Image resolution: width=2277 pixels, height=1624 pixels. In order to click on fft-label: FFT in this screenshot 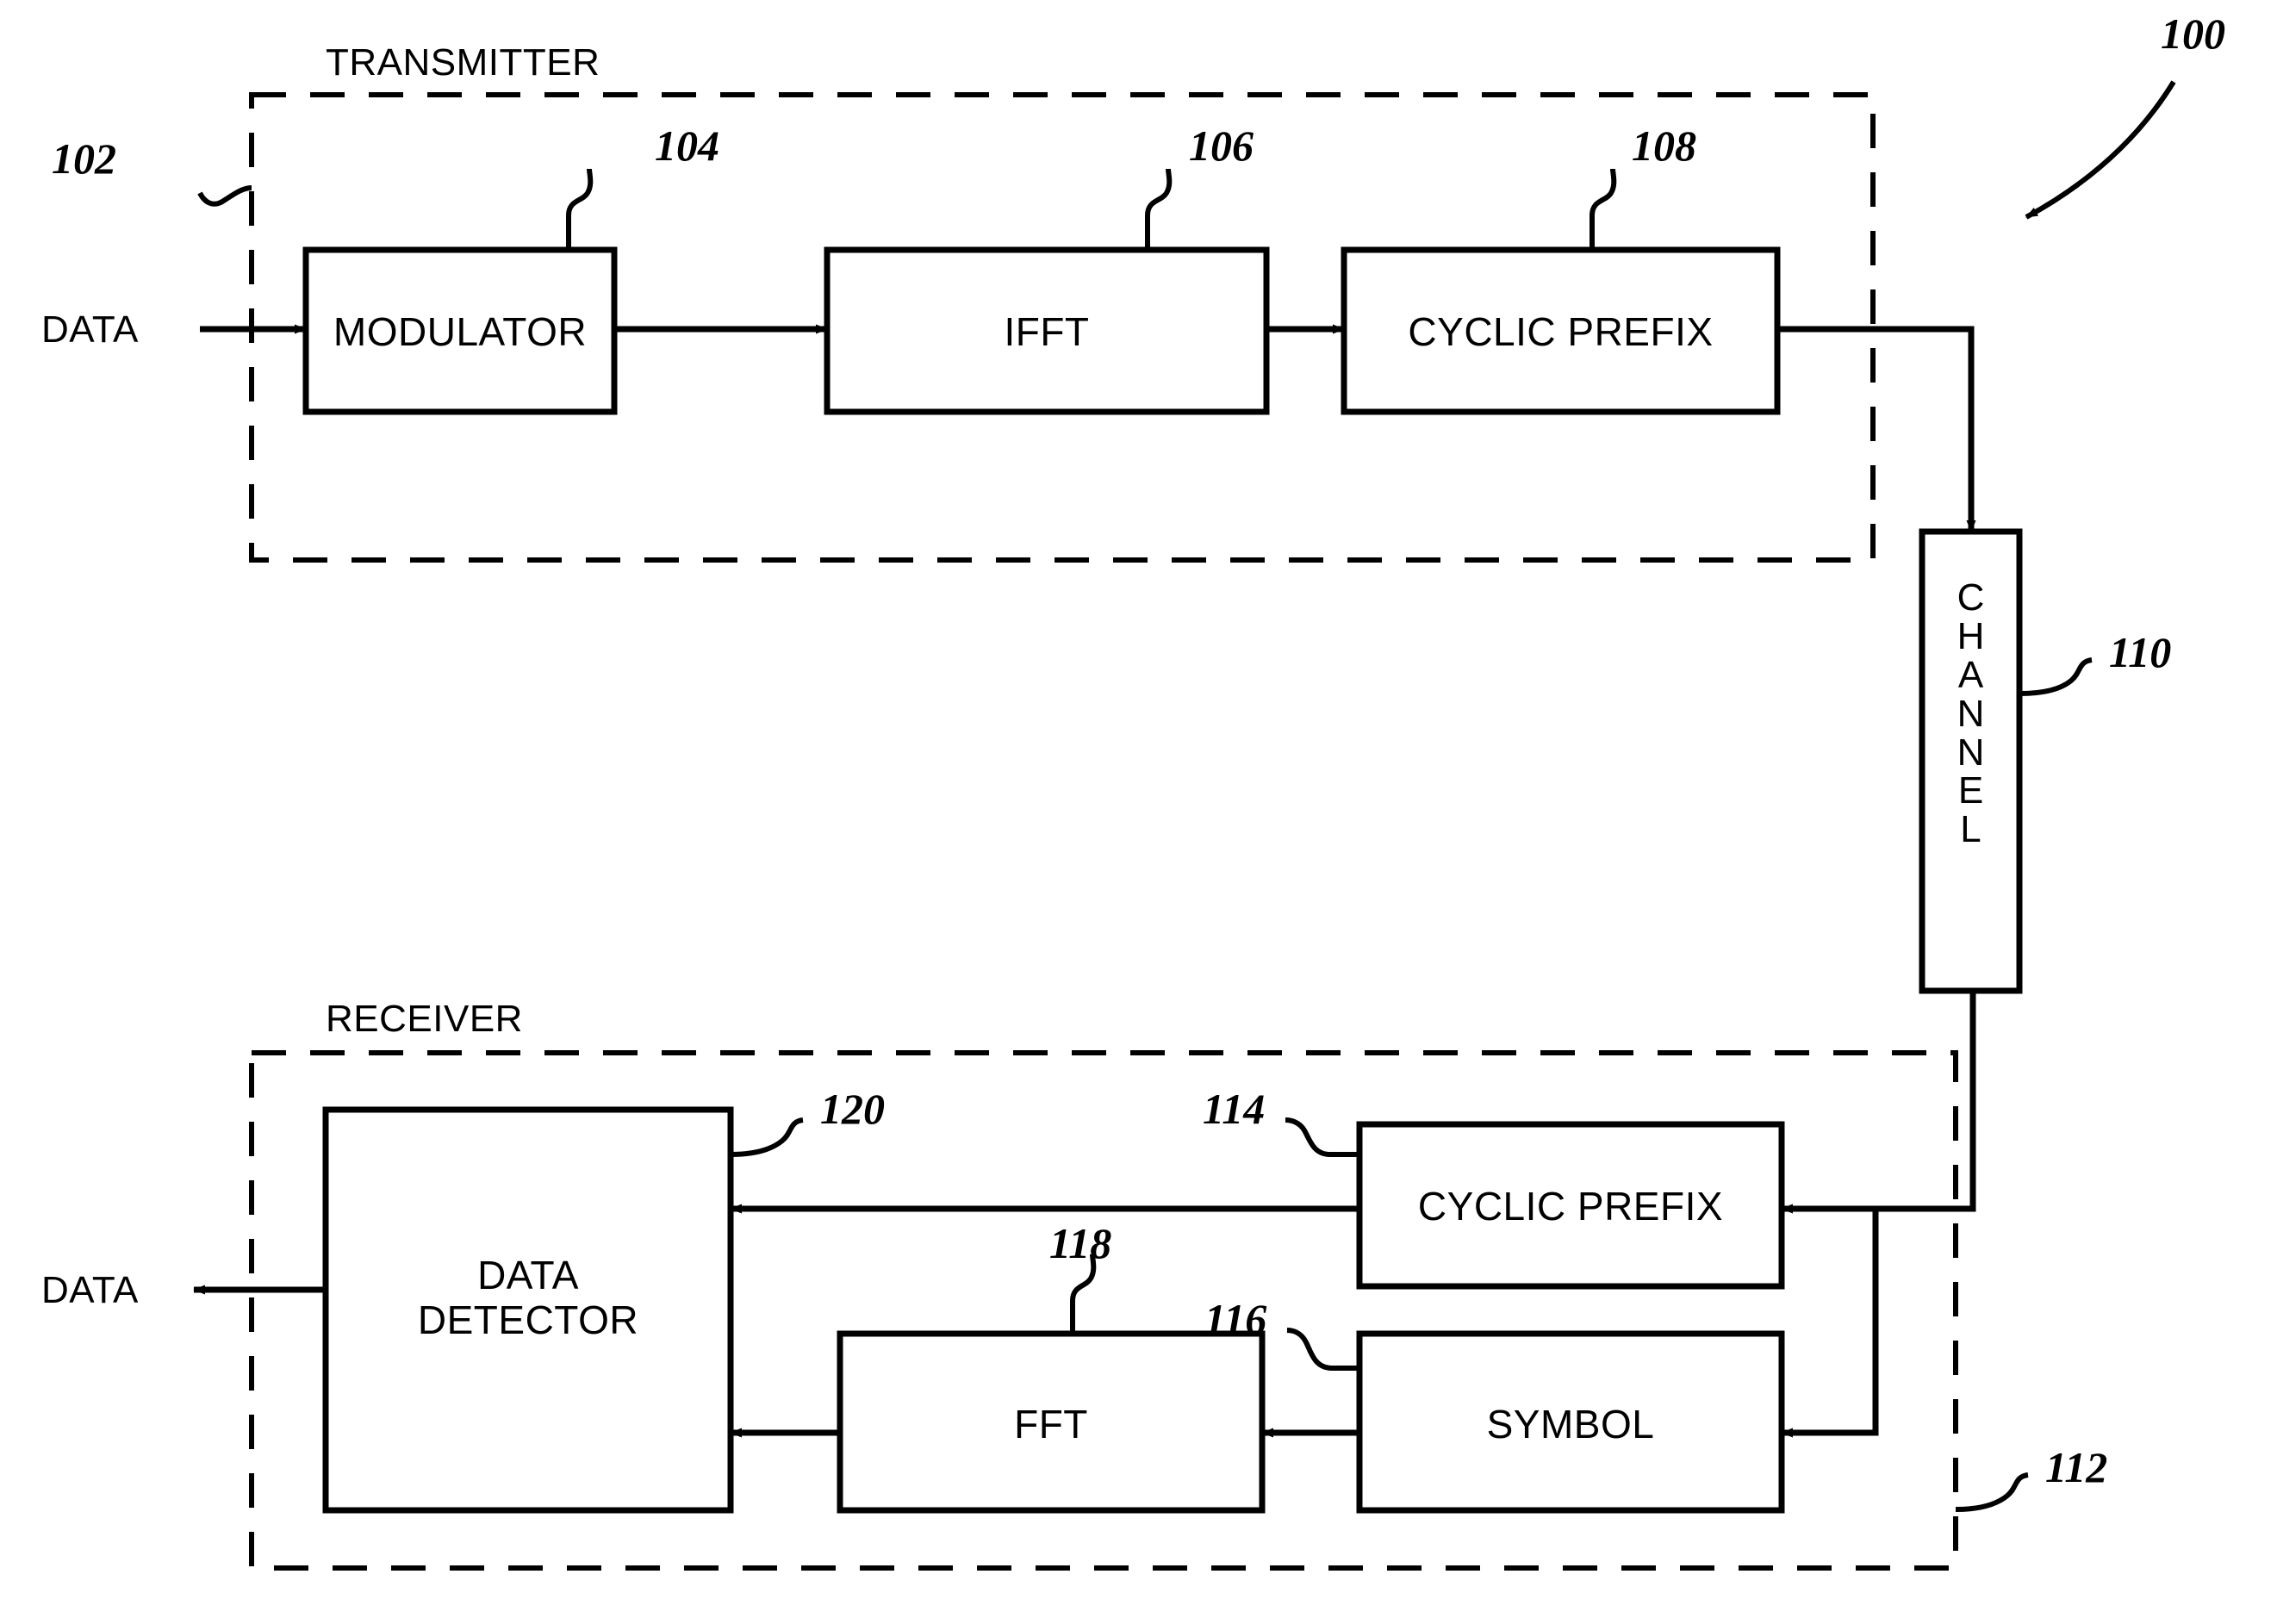, I will do `click(1051, 1425)`.